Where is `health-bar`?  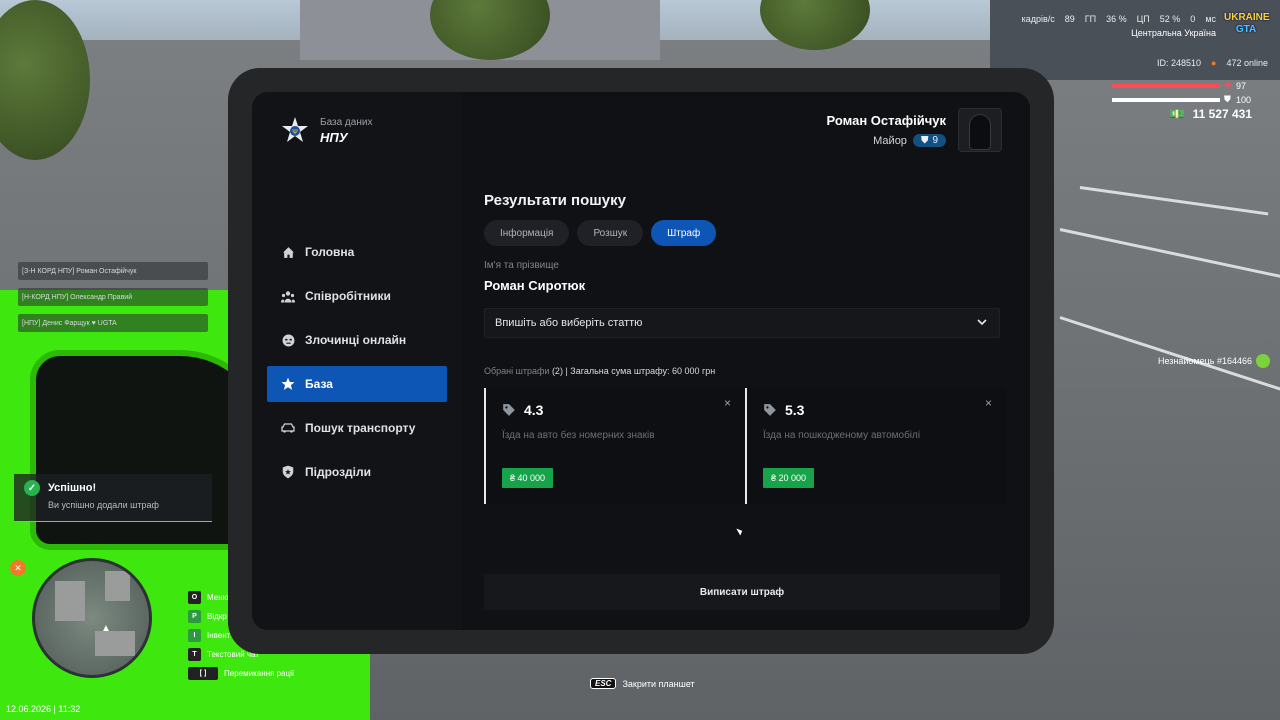 health-bar is located at coordinates (1166, 86).